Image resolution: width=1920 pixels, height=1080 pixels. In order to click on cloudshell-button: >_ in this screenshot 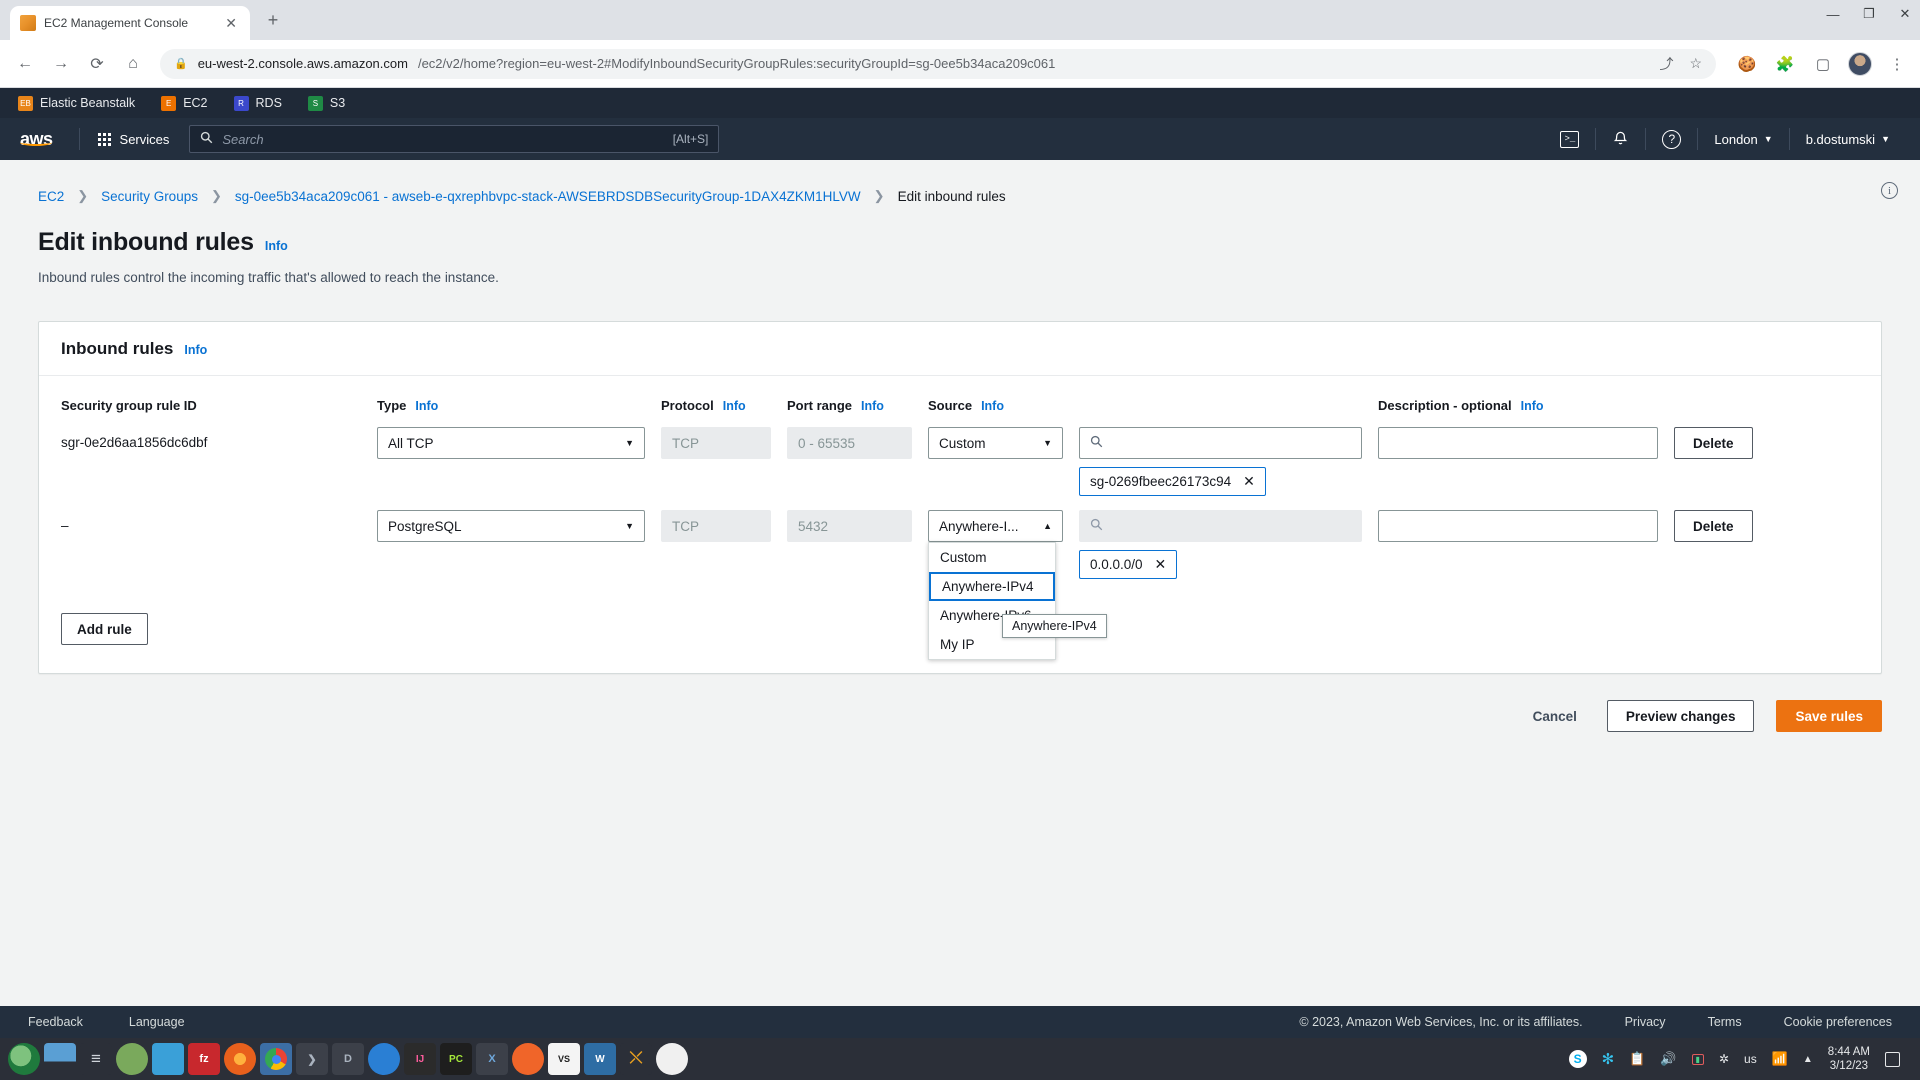, I will do `click(1569, 139)`.